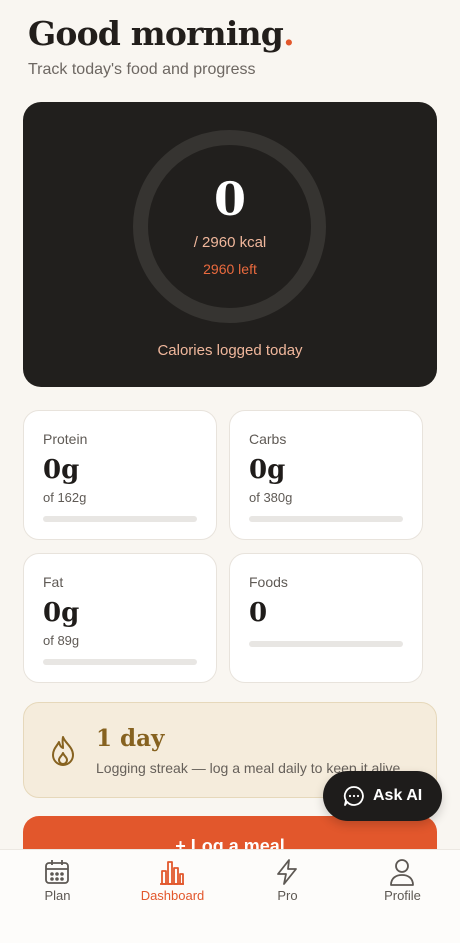 The image size is (460, 943). I want to click on tab-label: Plan, so click(57, 895).